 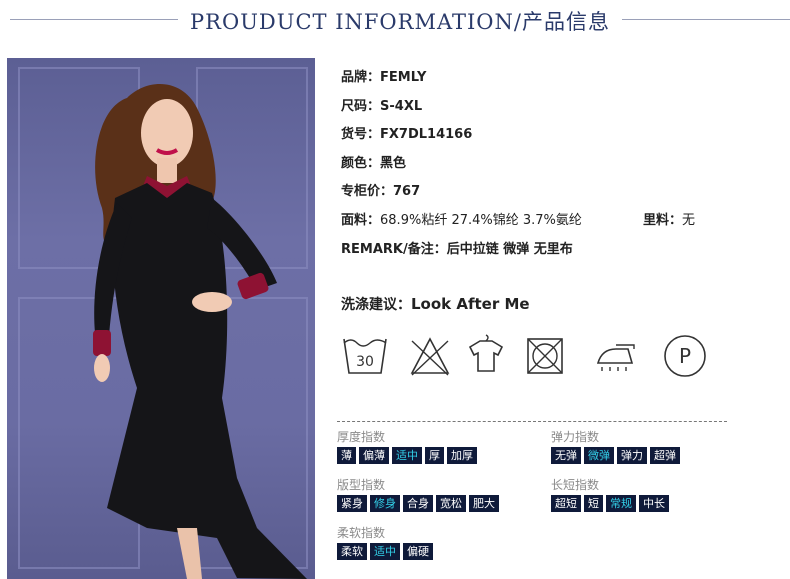 I want to click on dry-clean-letter: P, so click(x=685, y=356).